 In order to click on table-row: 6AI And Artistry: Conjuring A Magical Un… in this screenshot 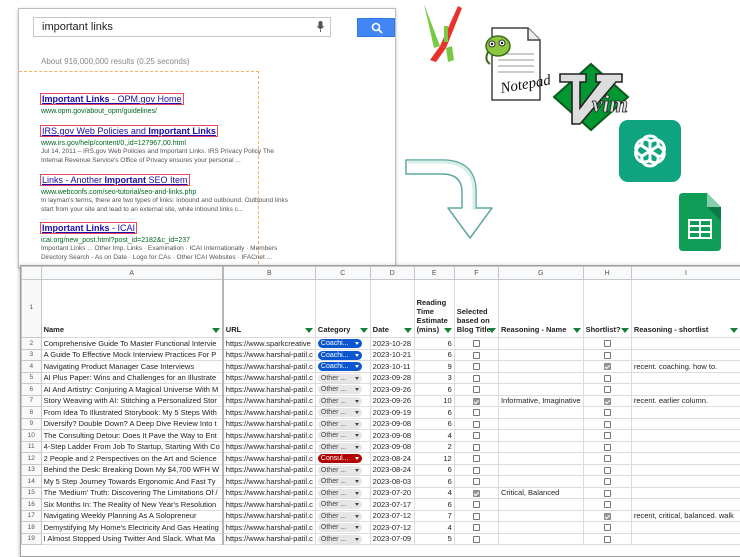, I will do `click(381, 390)`.